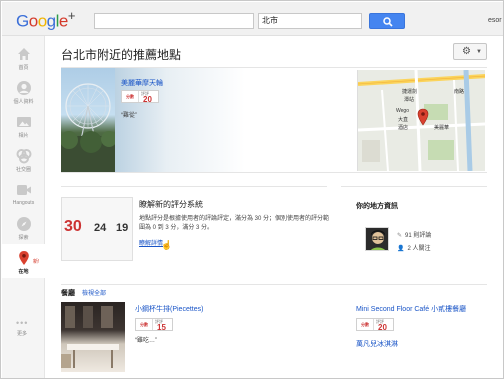 This screenshot has width=504, height=379. I want to click on location-input: 北市, so click(310, 21).